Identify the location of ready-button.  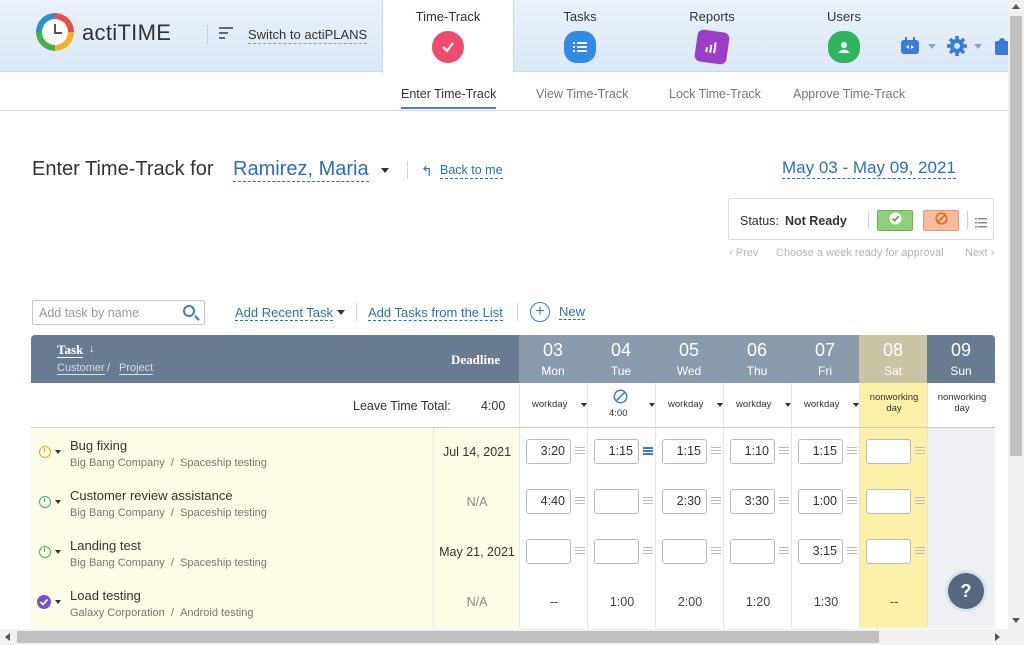
(895, 220).